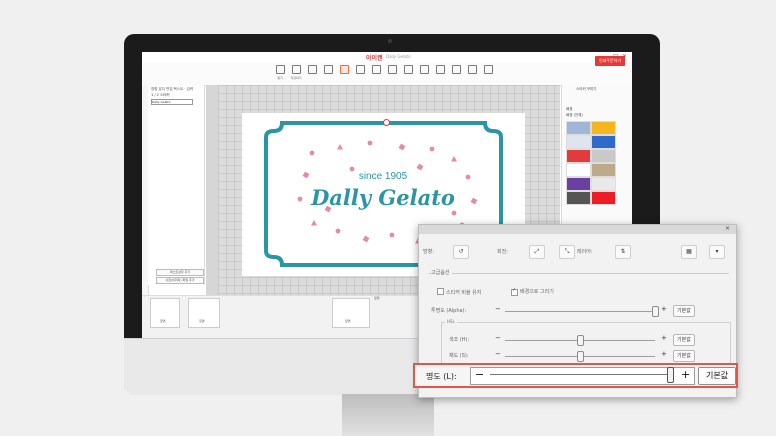 The height and width of the screenshot is (436, 776). What do you see at coordinates (449, 311) in the screenshot?
I see `opacity-label: 투명도 (Alpha):` at bounding box center [449, 311].